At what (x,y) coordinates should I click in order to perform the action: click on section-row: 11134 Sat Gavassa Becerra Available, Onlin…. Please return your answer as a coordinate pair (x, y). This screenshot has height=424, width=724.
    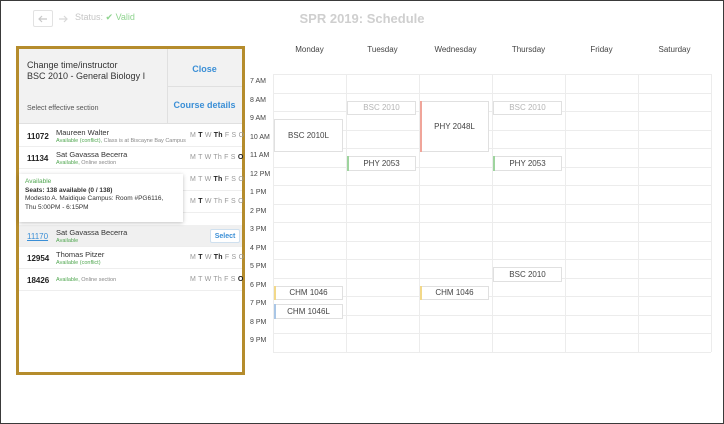
    Looking at the image, I should click on (131, 158).